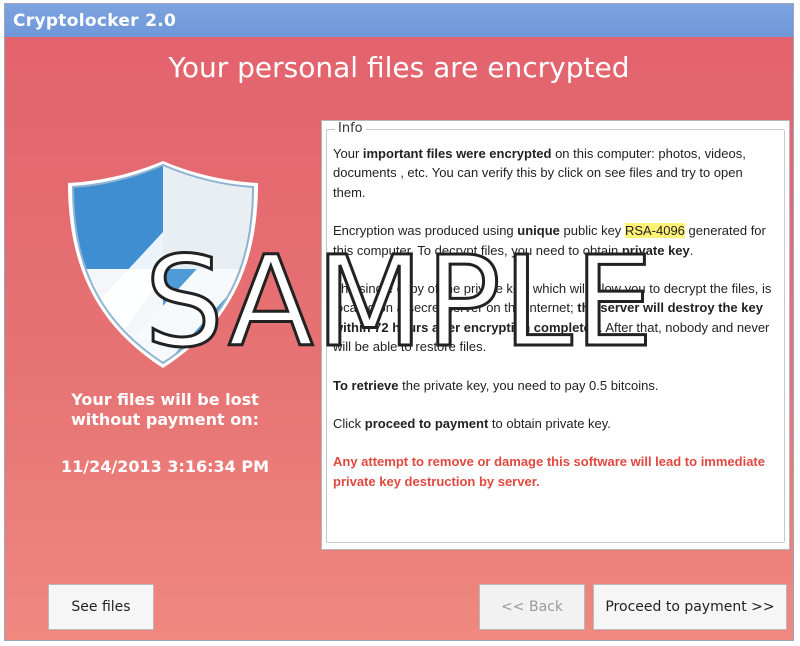 The width and height of the screenshot is (800, 646). Describe the element at coordinates (655, 250) in the screenshot. I see `text-emphasis: private key` at that location.